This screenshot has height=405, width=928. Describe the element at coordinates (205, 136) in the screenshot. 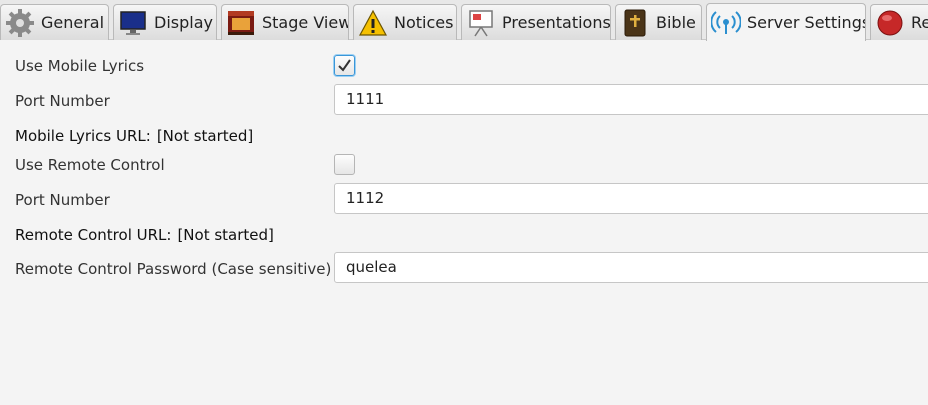

I see `mobile-lyrics-url-value: [Not started]` at that location.